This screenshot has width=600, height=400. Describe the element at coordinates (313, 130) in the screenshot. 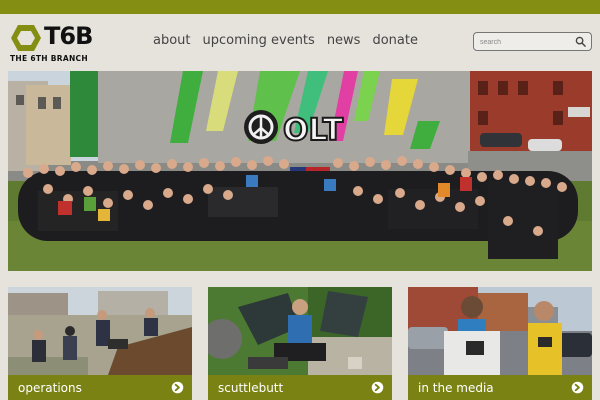

I see `mural-text: OLT` at that location.